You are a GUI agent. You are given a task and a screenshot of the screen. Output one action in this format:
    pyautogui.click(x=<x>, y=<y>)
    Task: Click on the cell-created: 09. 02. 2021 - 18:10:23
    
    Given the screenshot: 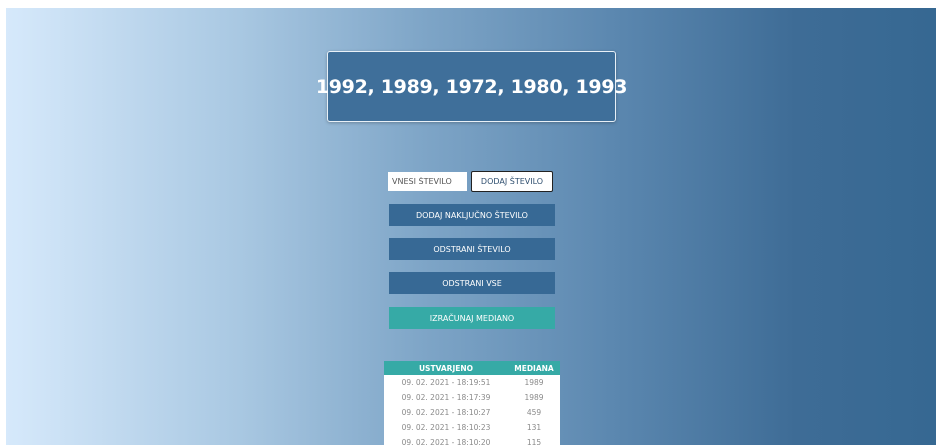 What is the action you would take?
    pyautogui.click(x=446, y=427)
    